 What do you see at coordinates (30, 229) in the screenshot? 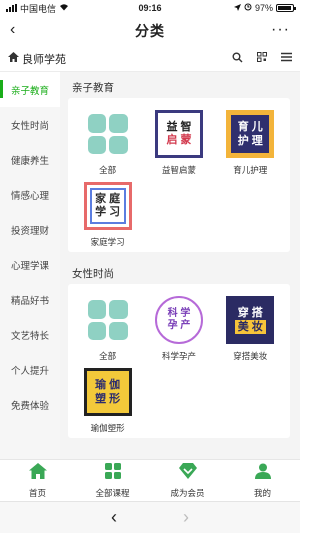
I see `sidebar-item-finance: 投资理财` at bounding box center [30, 229].